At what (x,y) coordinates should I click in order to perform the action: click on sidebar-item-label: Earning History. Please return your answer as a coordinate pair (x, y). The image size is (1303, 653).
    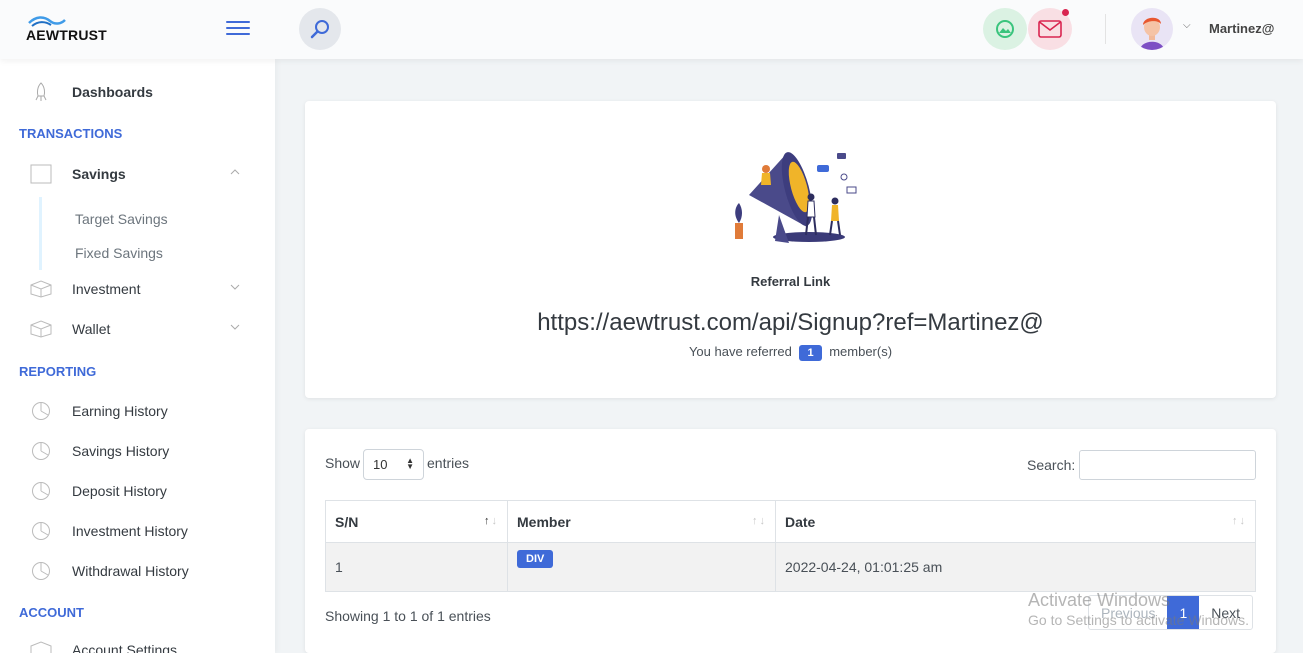
    Looking at the image, I should click on (120, 411).